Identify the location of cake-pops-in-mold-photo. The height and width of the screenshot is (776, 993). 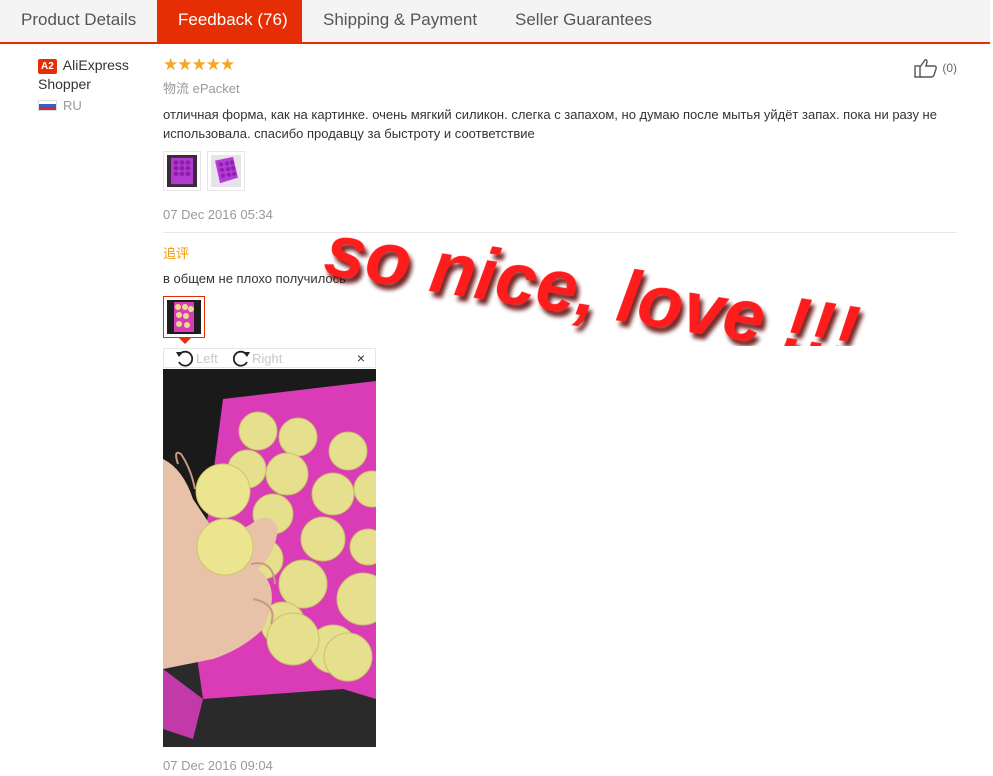
(269, 558).